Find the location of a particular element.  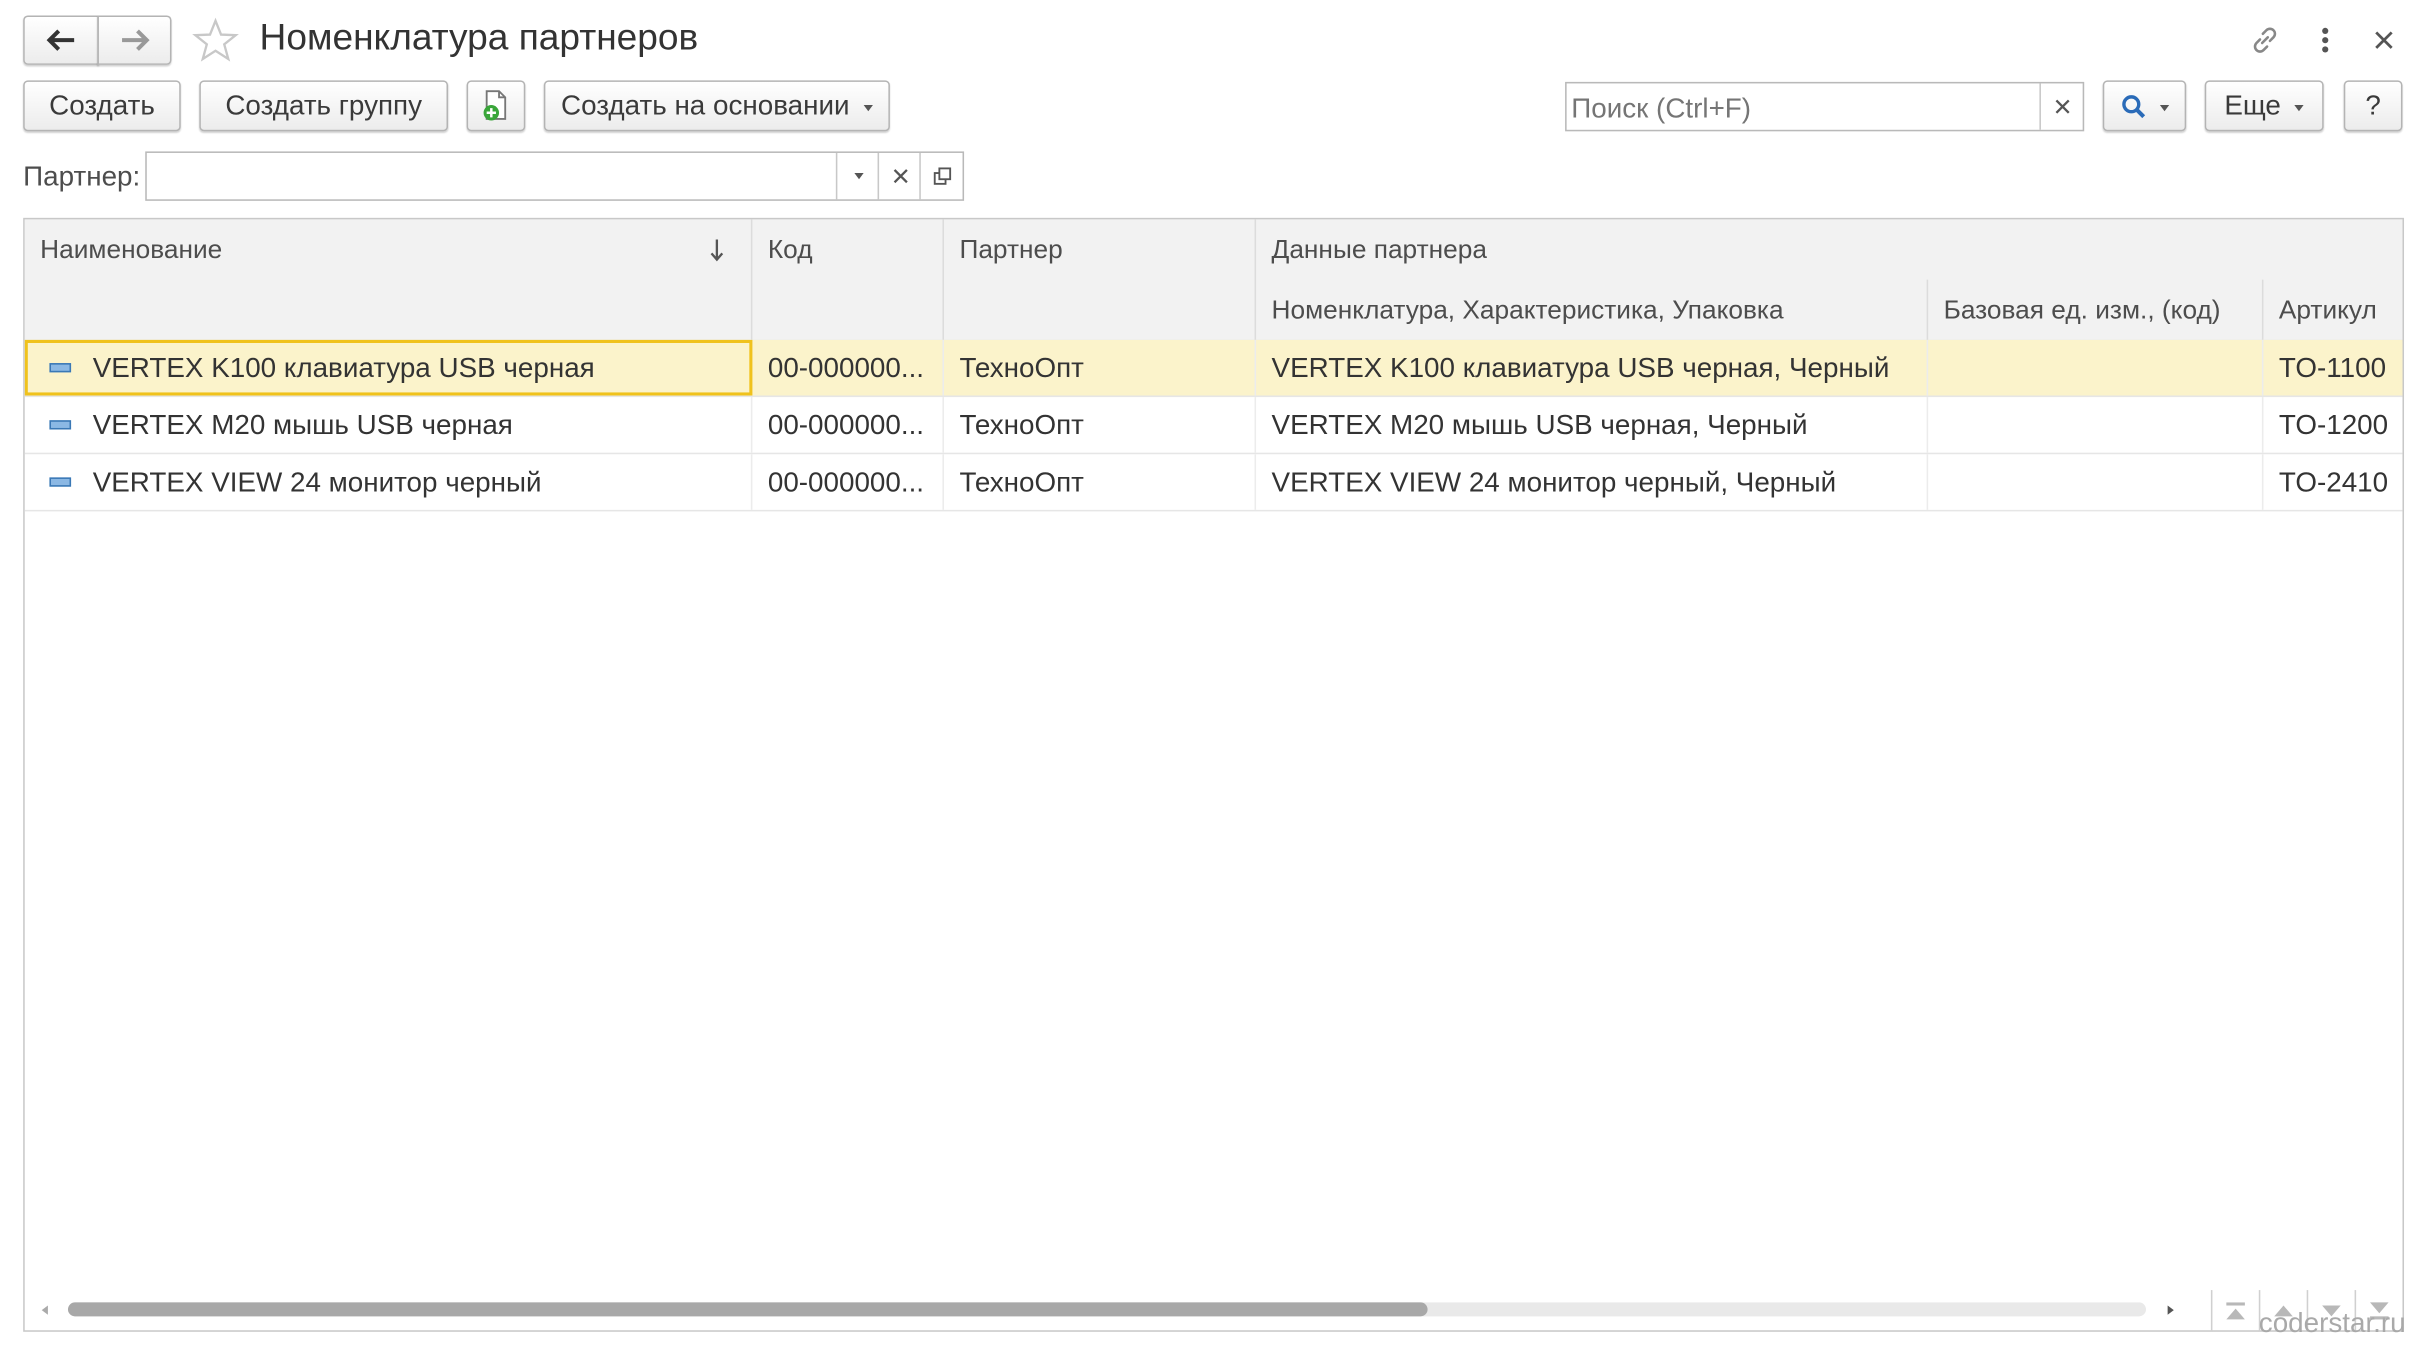

partner-clear-button is located at coordinates (899, 176).